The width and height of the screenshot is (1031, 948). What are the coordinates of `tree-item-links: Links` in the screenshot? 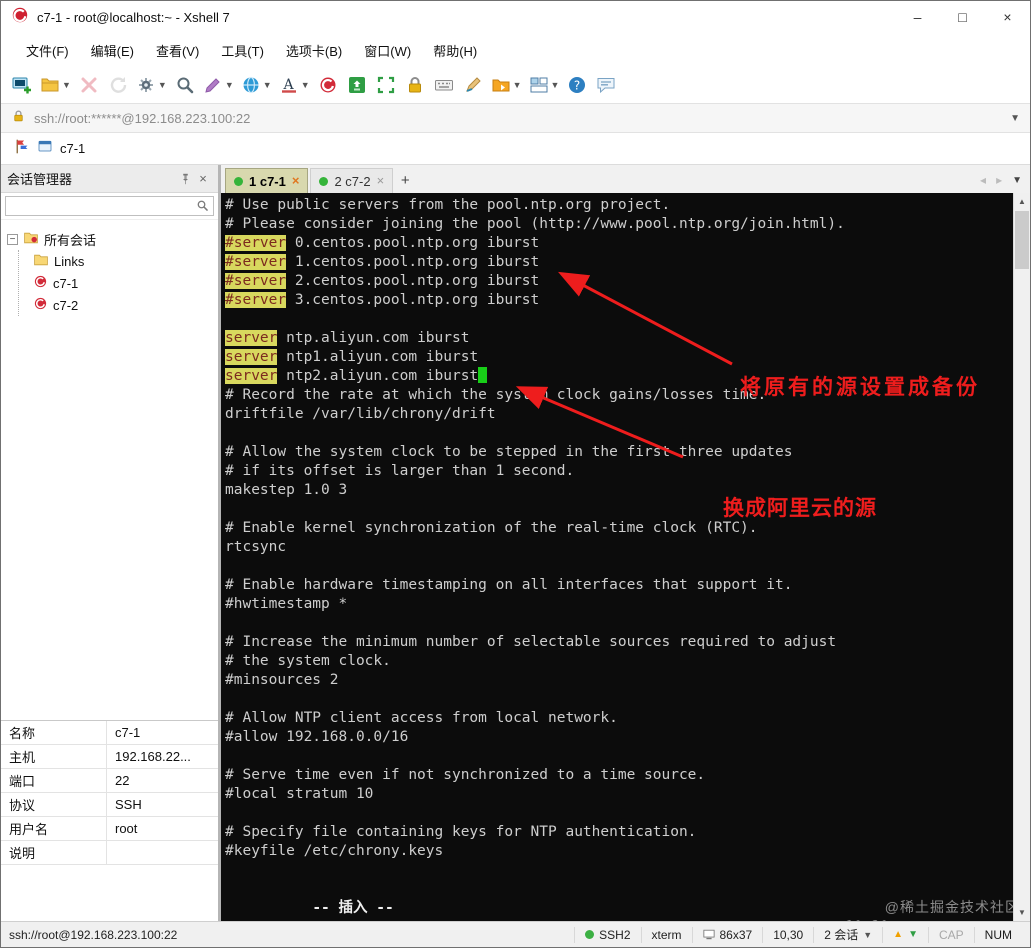 It's located at (118, 261).